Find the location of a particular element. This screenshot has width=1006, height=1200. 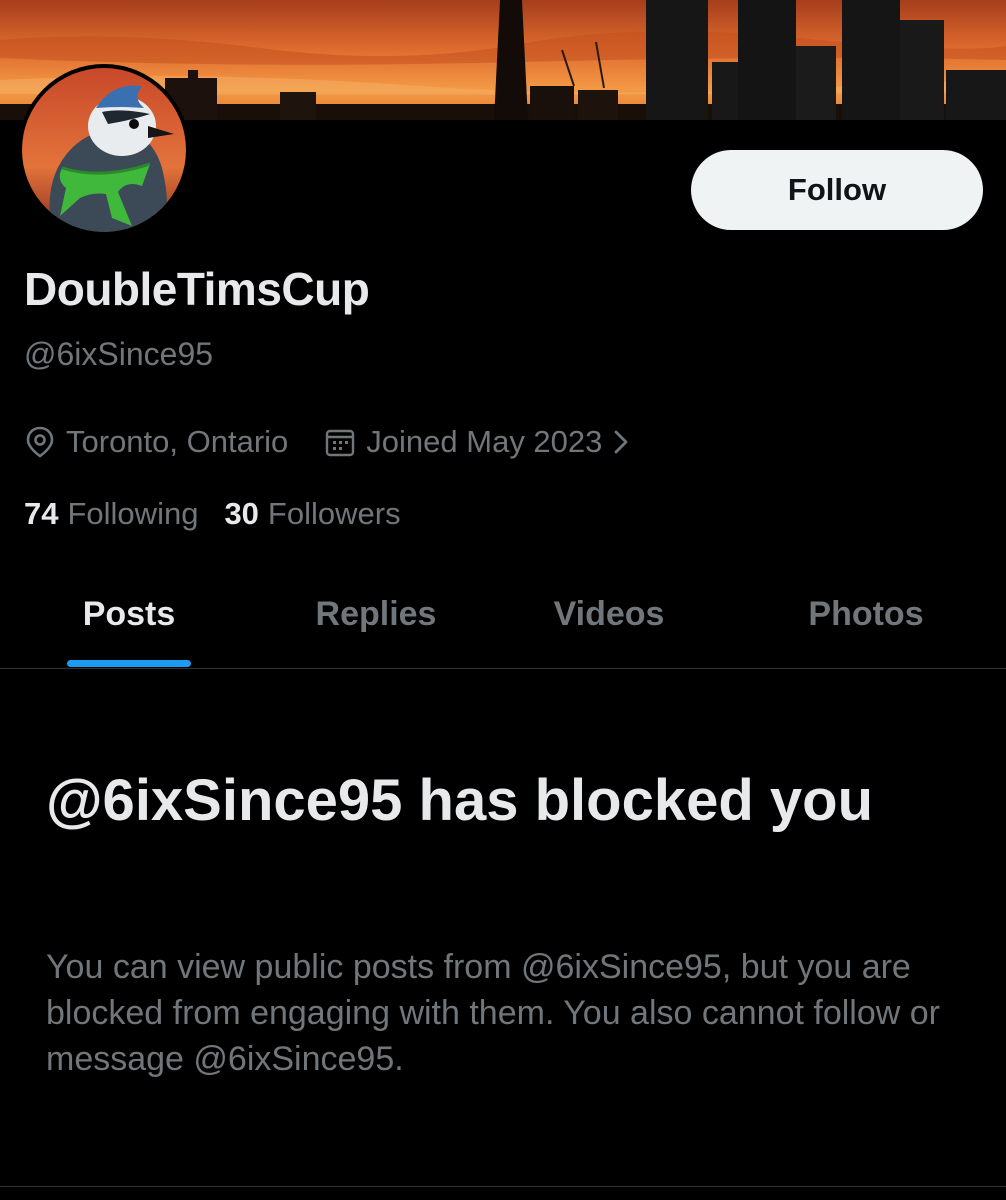

following-label: Following is located at coordinates (133, 513).